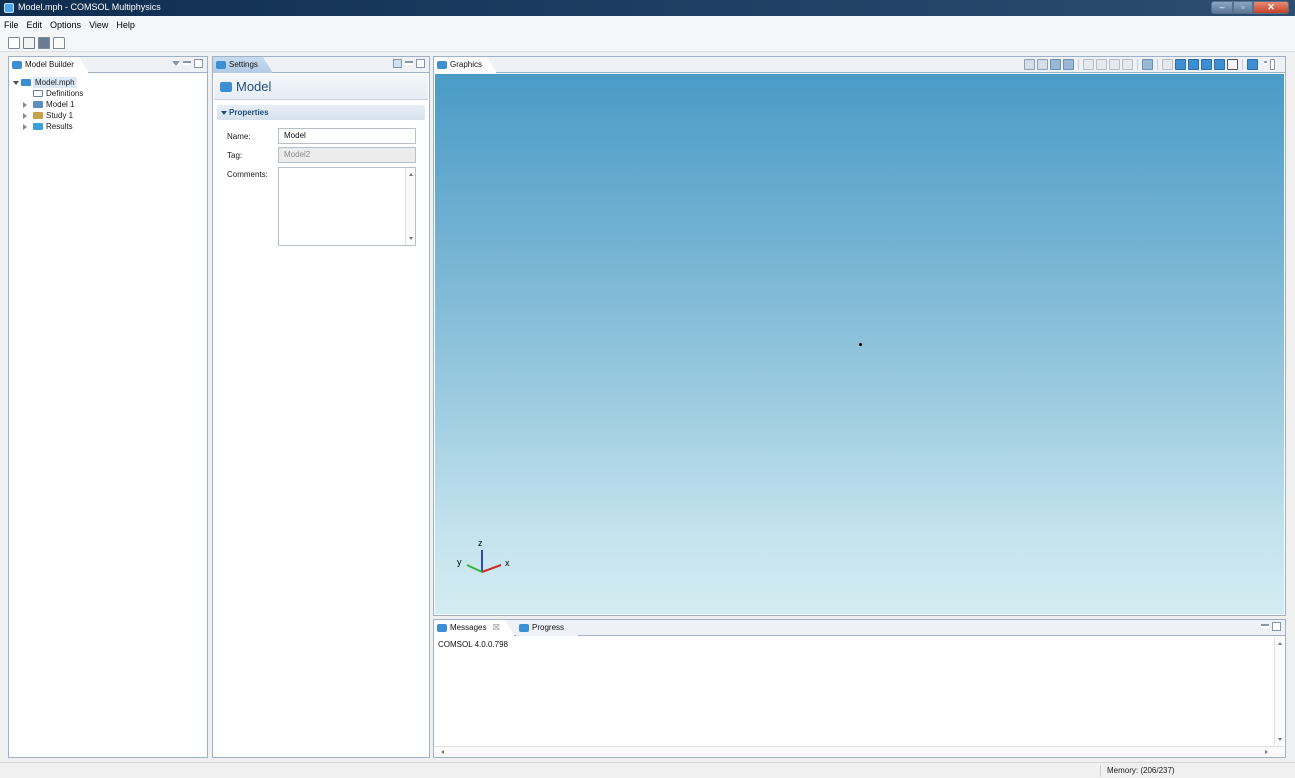 Image resolution: width=1295 pixels, height=778 pixels. What do you see at coordinates (98, 25) in the screenshot?
I see `menu-view: View` at bounding box center [98, 25].